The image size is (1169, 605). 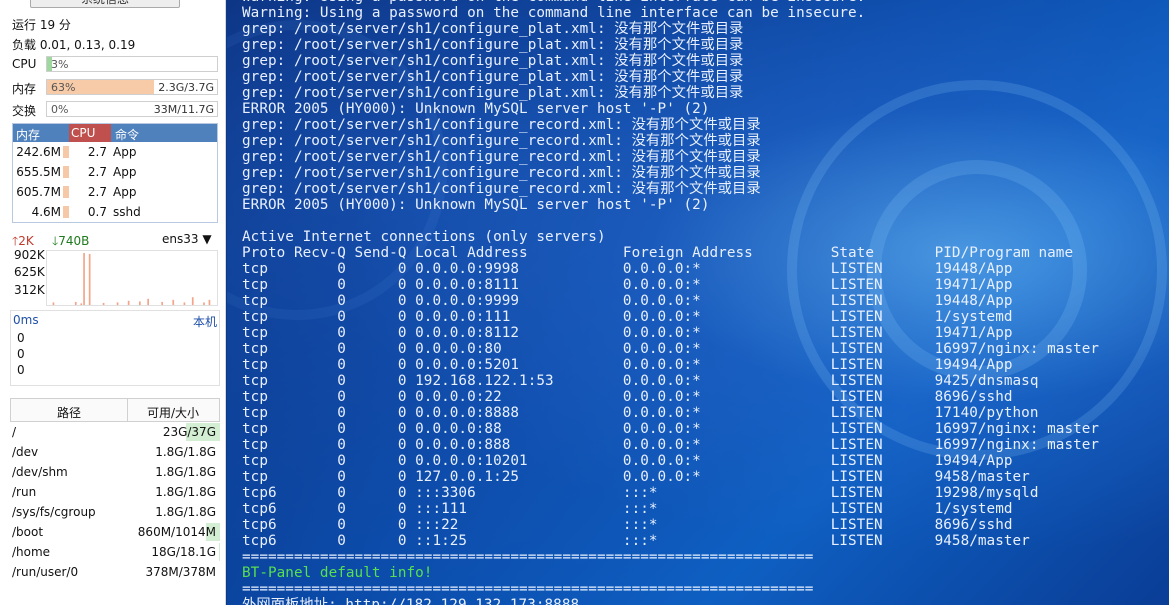 What do you see at coordinates (115, 109) in the screenshot?
I see `swap-usage-row: 交换 0% 33M/11.7G` at bounding box center [115, 109].